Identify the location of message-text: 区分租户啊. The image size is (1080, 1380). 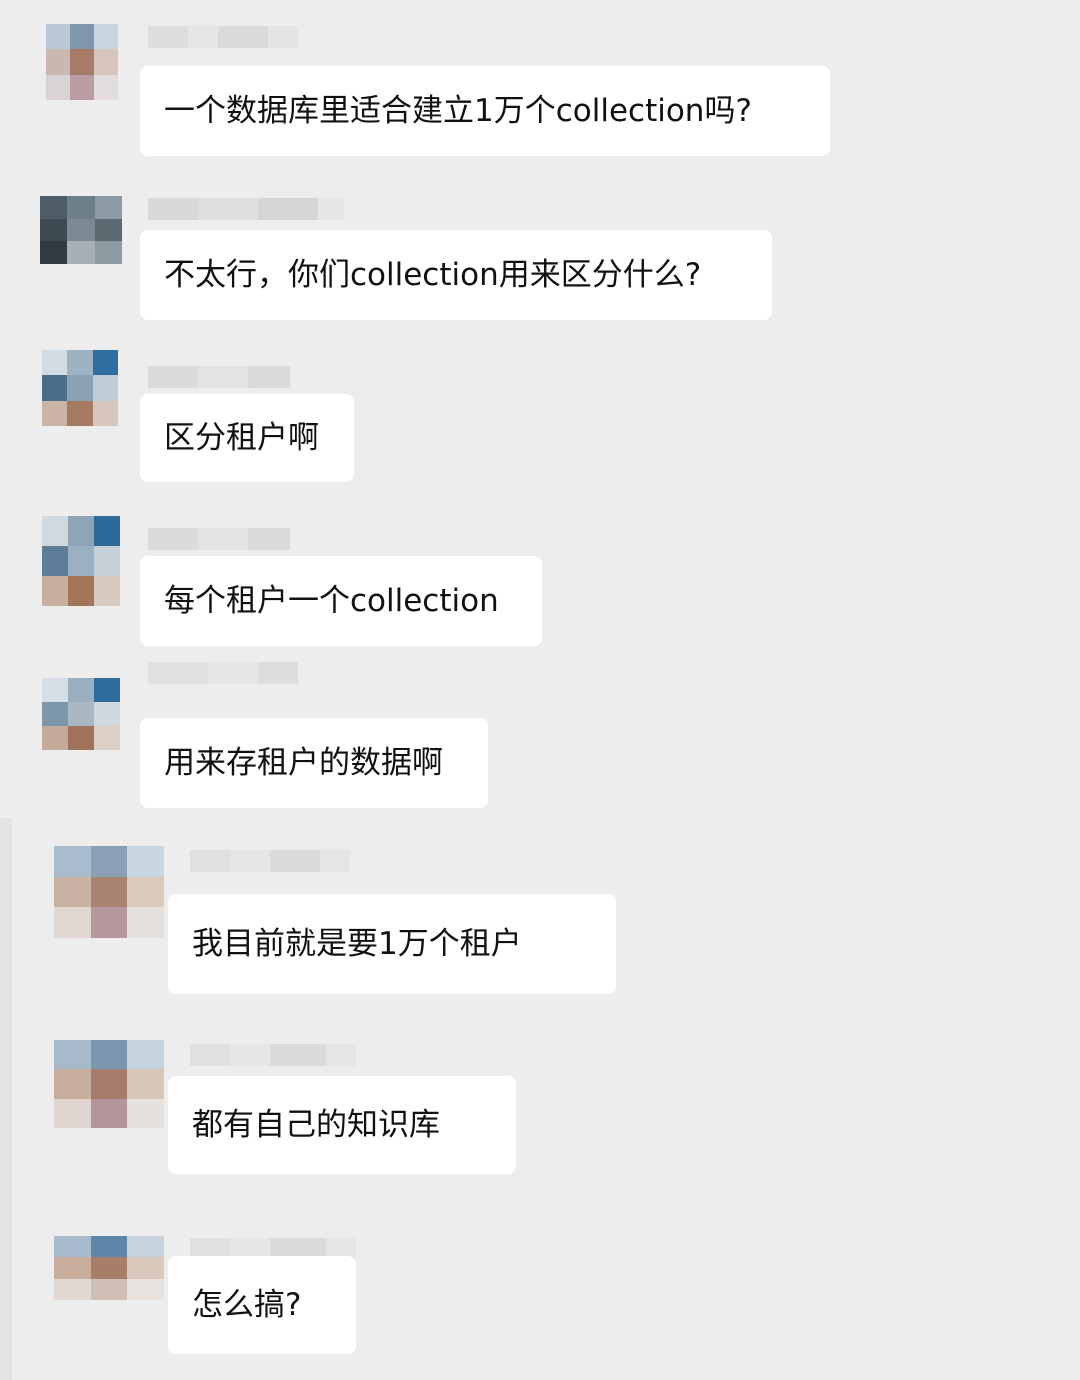
(241, 437).